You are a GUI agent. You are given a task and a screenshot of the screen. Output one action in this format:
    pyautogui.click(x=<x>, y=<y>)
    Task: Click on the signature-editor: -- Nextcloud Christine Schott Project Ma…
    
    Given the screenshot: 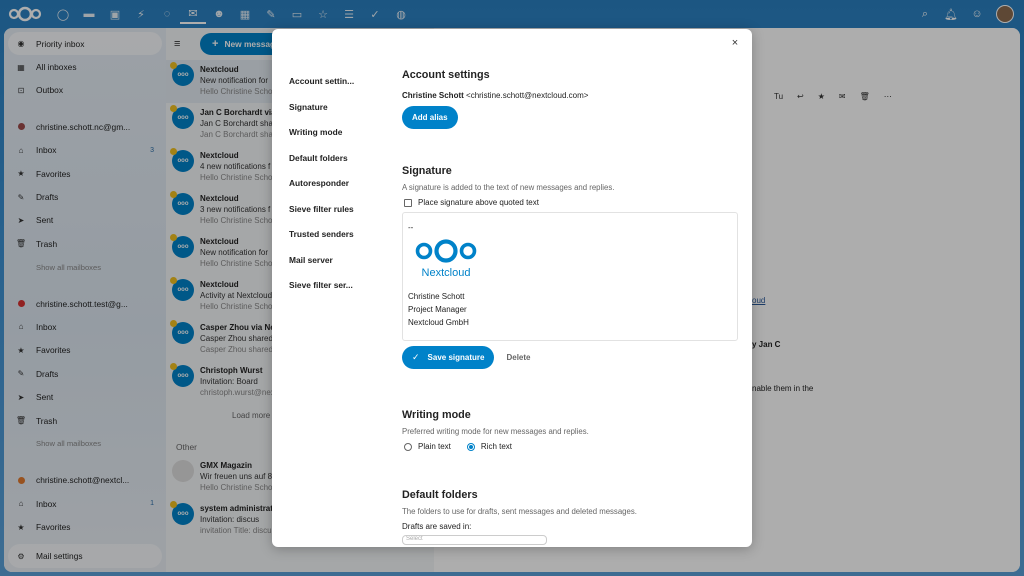 What is the action you would take?
    pyautogui.click(x=570, y=276)
    